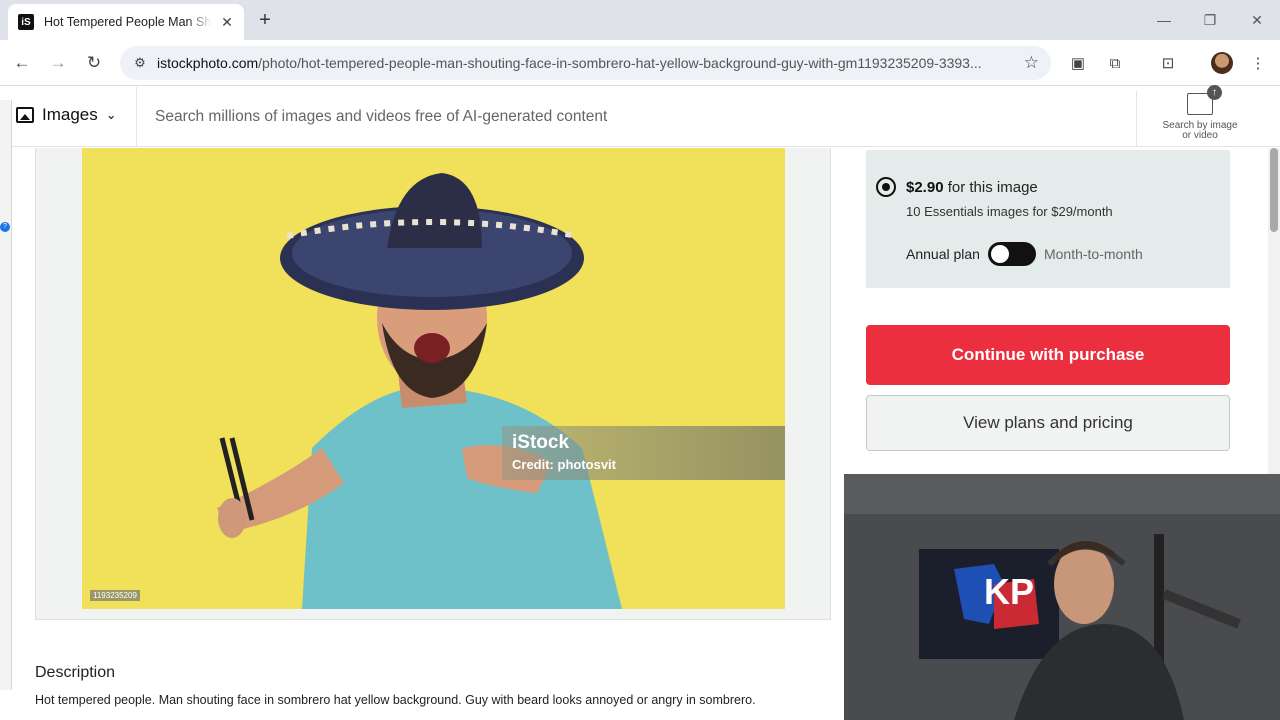  I want to click on search-by-image-label-2: or video, so click(1200, 135).